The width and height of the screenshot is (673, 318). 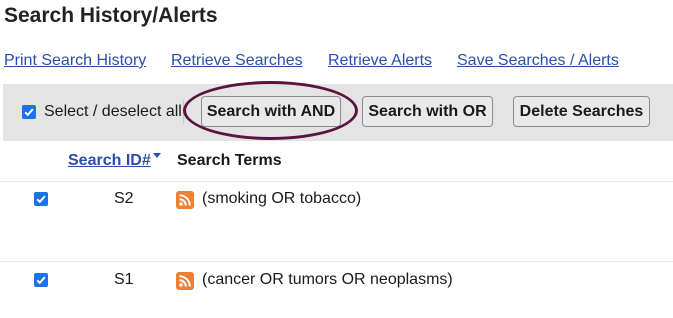 I want to click on search-with-and-button: Search with AND, so click(x=271, y=111).